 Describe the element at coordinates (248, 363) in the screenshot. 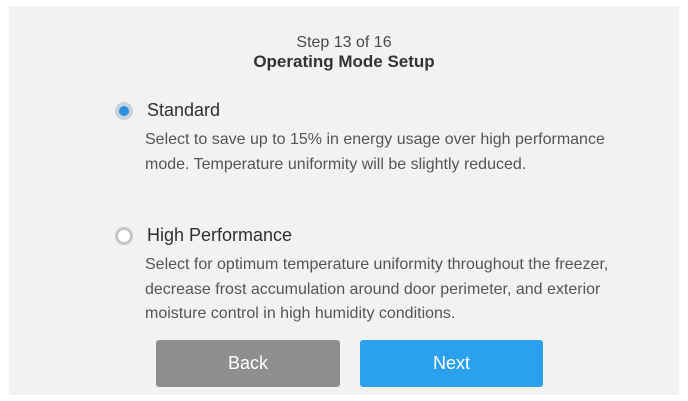

I see `back-button: Back` at that location.